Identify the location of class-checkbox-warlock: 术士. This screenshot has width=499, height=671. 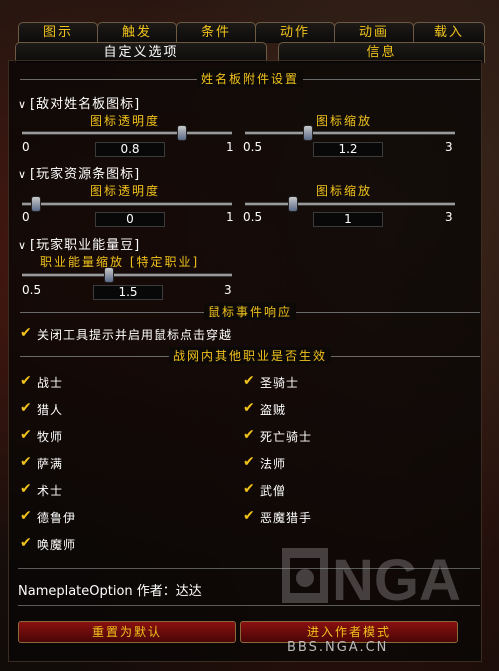
(41, 490).